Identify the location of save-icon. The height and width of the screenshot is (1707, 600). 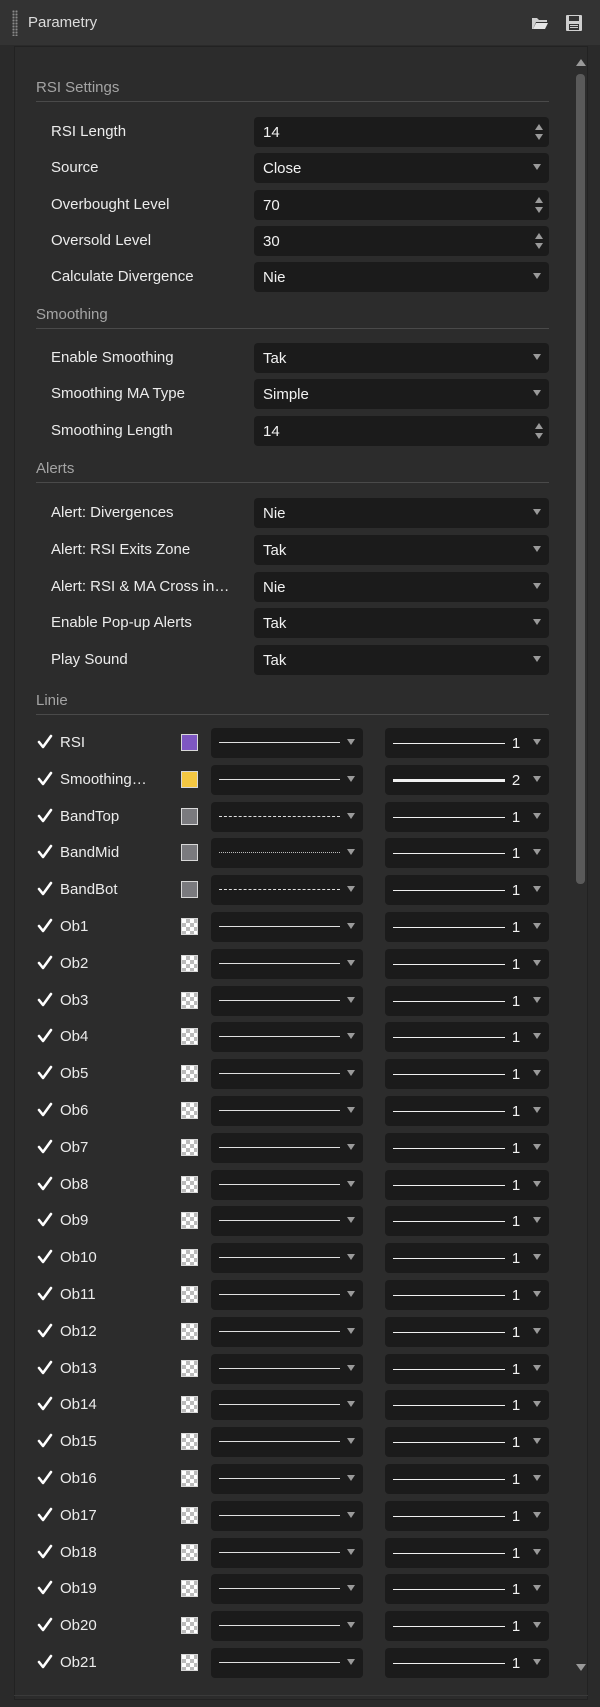
(574, 23).